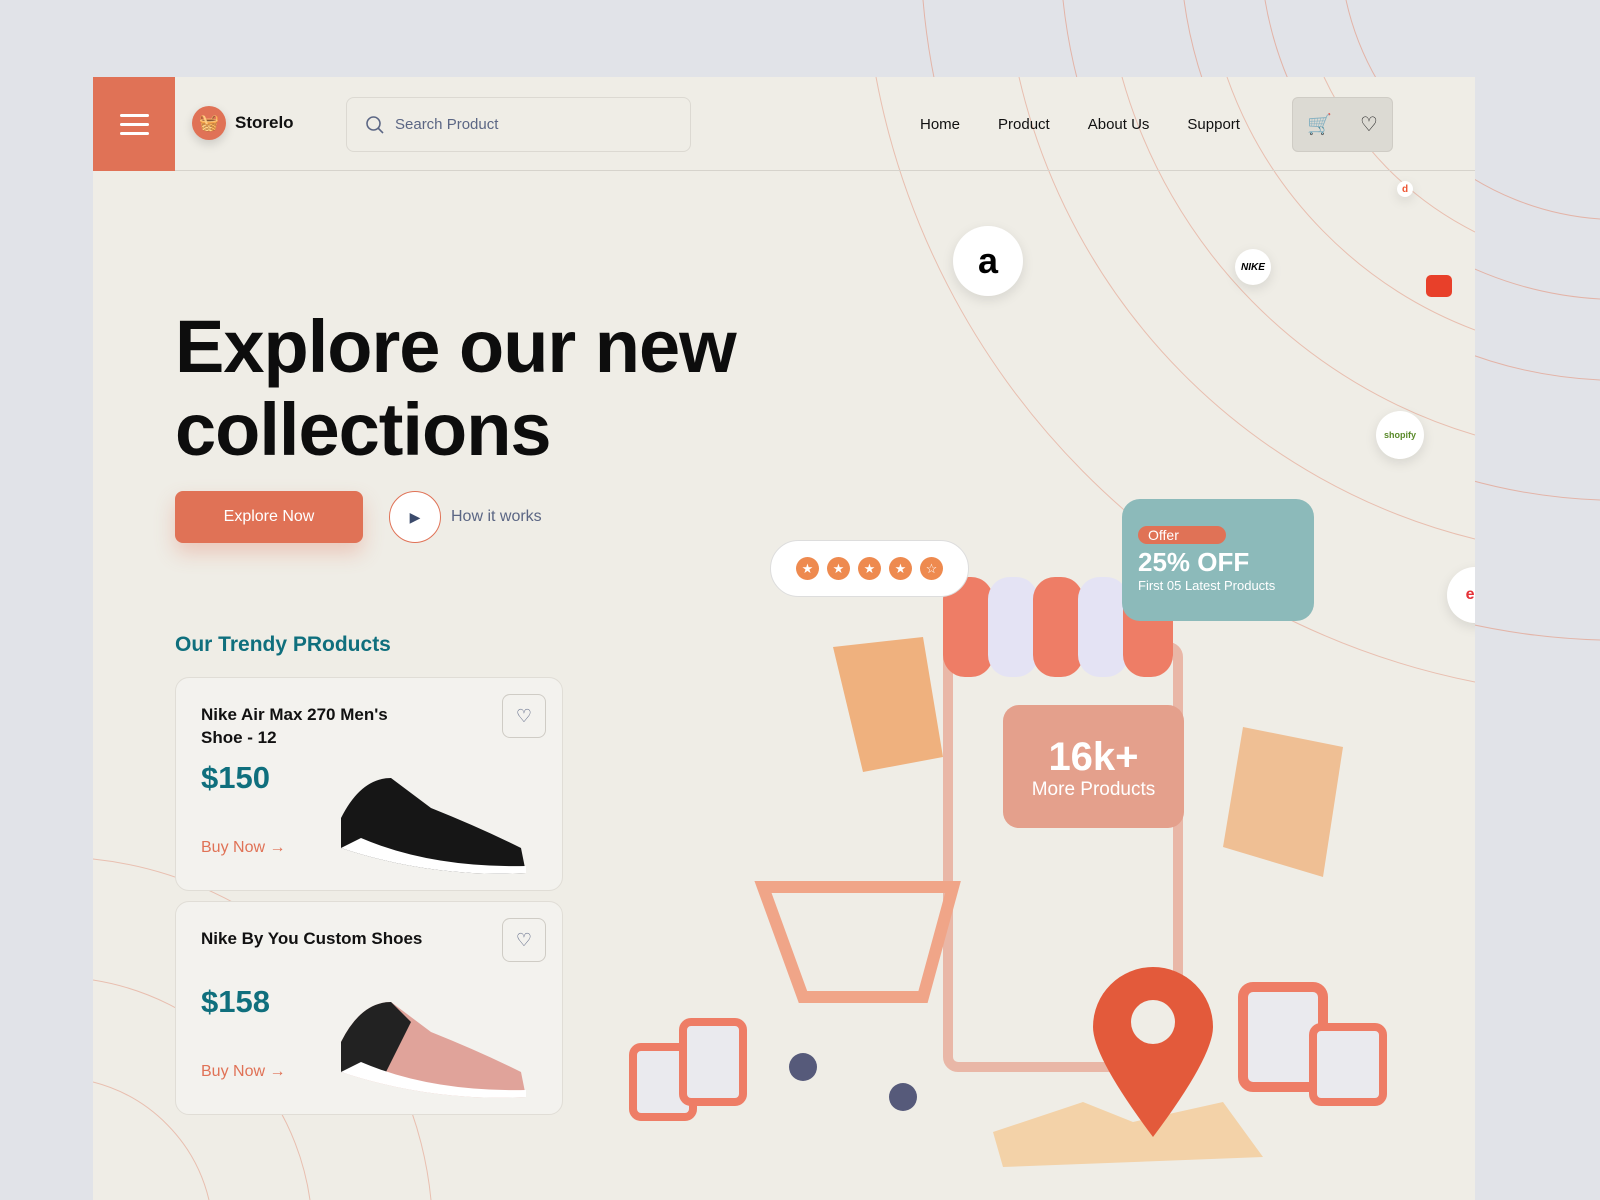 The image size is (1600, 1200). I want to click on pink-sneaker-image, so click(433, 1050).